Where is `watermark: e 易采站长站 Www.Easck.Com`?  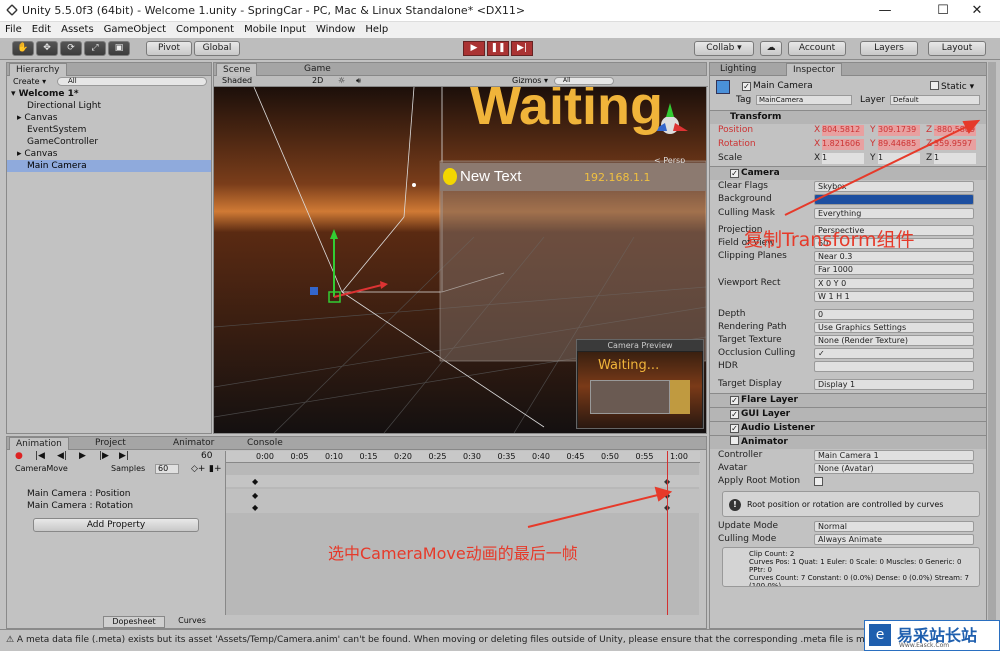 watermark: e 易采站长站 Www.Easck.Com is located at coordinates (932, 635).